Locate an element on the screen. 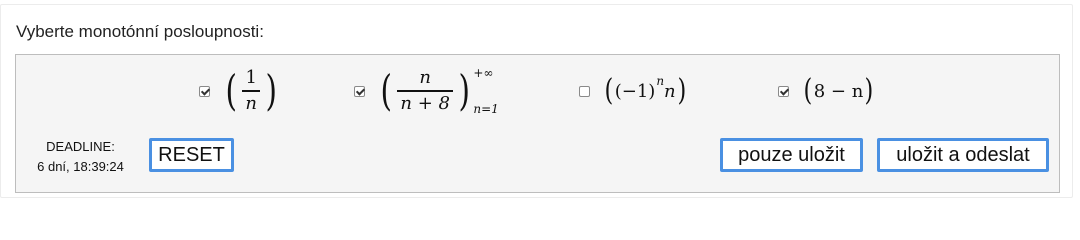  option-2-numerator: n is located at coordinates (425, 78).